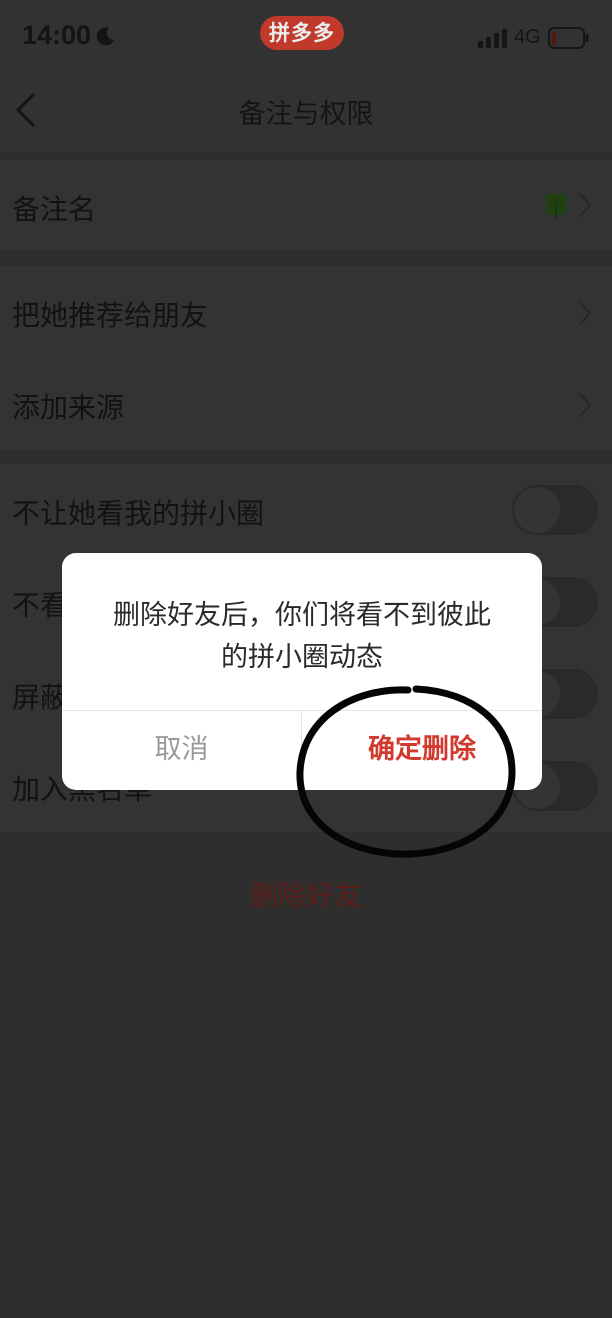 This screenshot has width=612, height=1318. I want to click on page-title: 备注与权限, so click(306, 114).